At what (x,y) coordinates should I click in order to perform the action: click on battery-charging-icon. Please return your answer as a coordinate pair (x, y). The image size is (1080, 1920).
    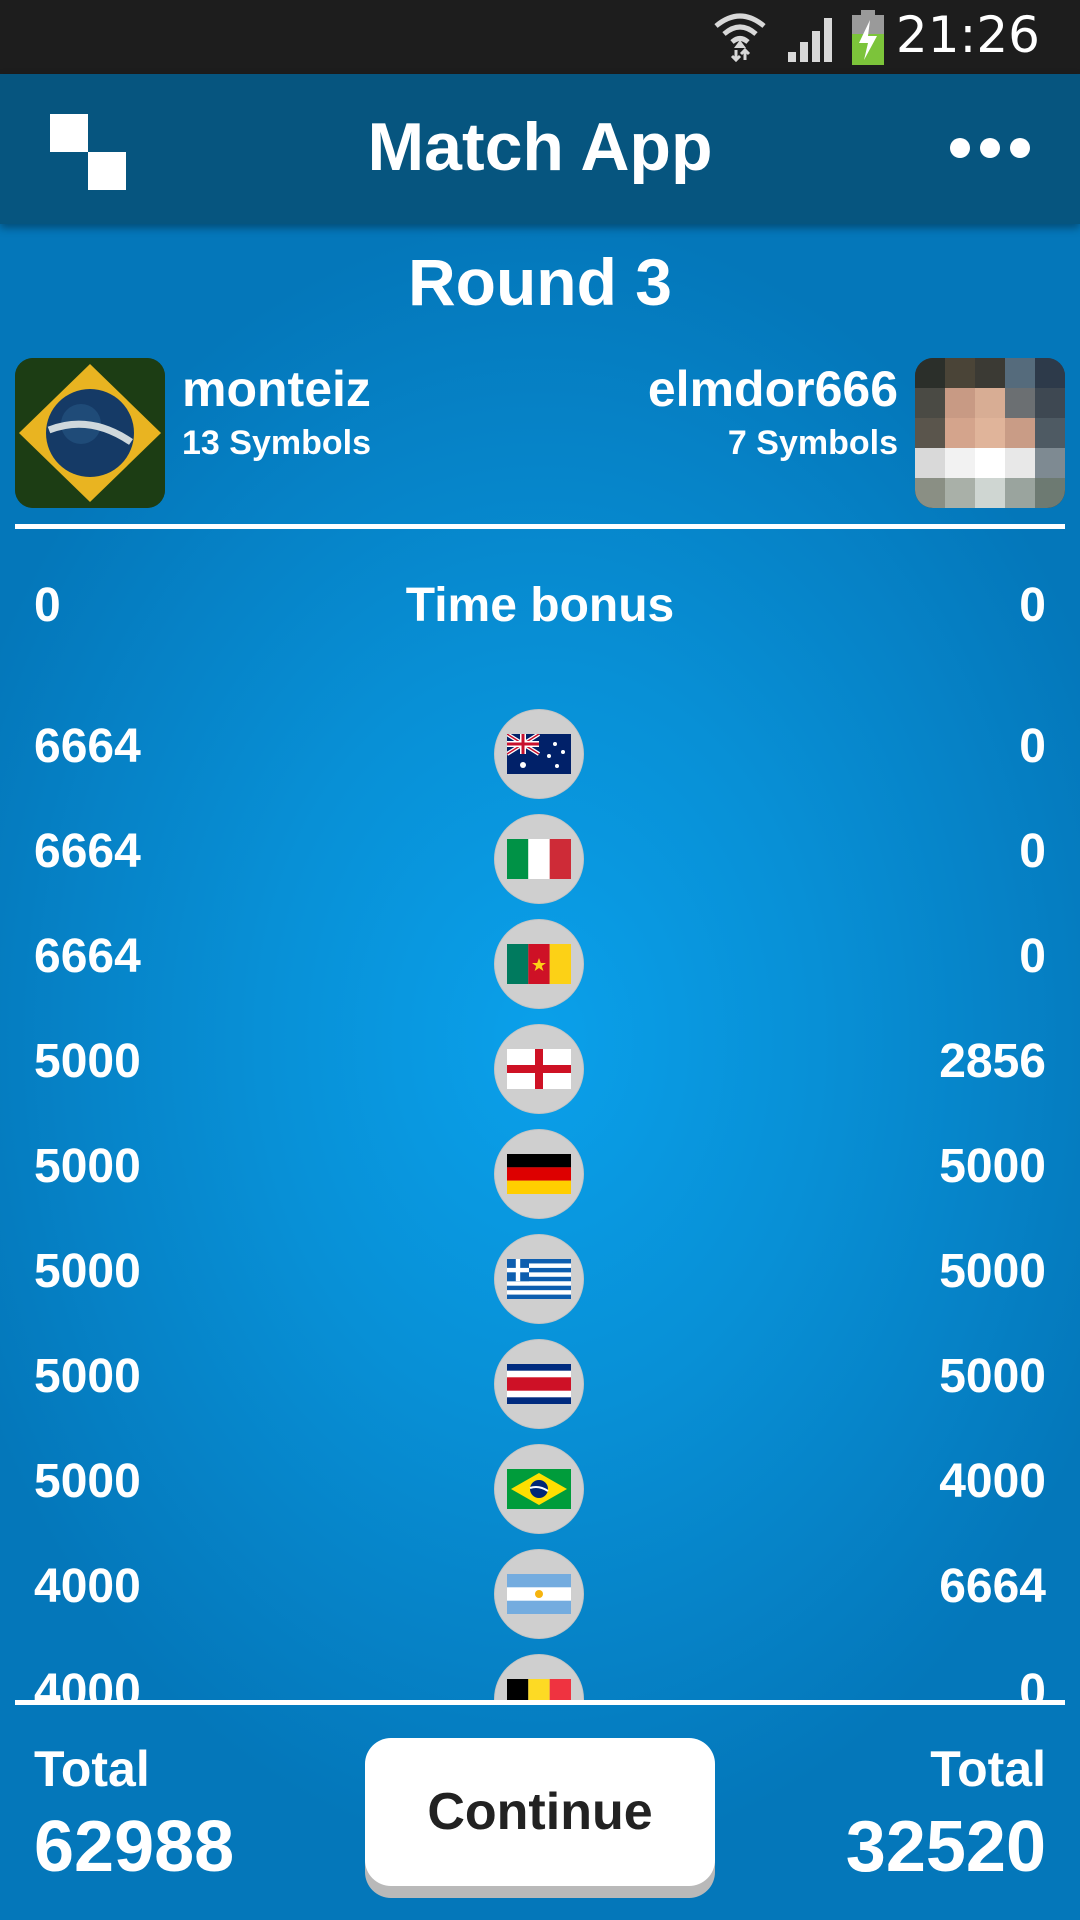
    Looking at the image, I should click on (868, 37).